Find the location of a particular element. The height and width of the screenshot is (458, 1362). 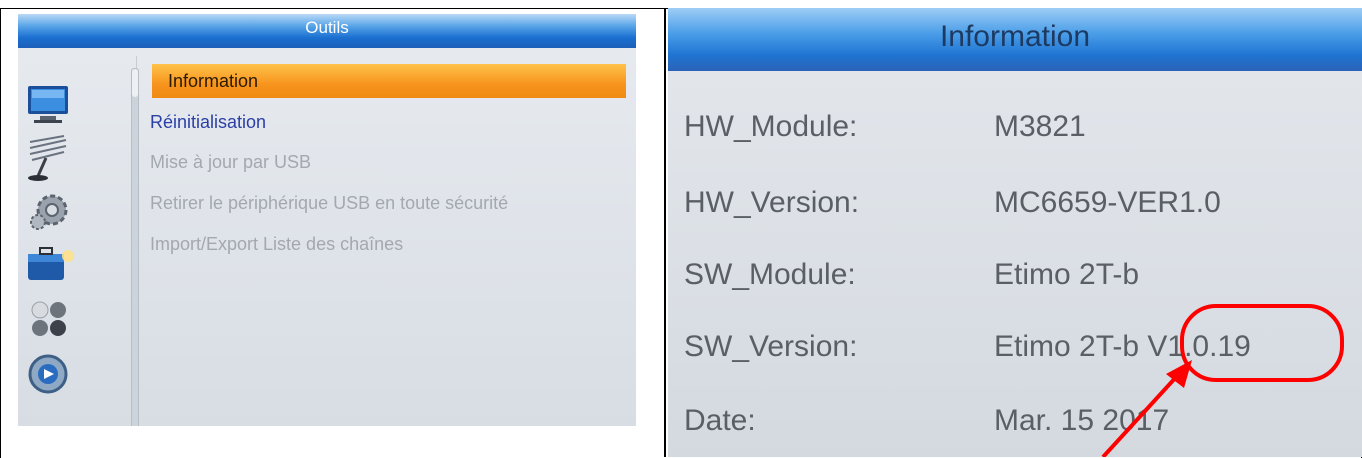

annotation-arrow is located at coordinates (1140, 415).